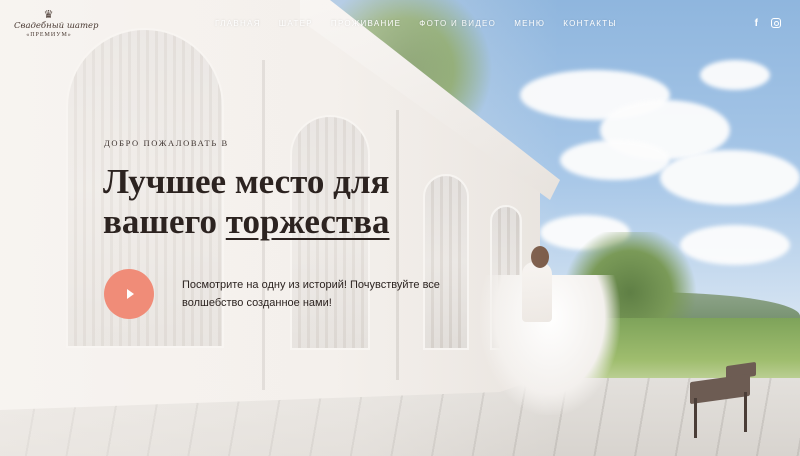 Image resolution: width=800 pixels, height=456 pixels. What do you see at coordinates (166, 143) in the screenshot?
I see `welcome-label: ДОБРО ПОЖАЛОВАТЬ В` at bounding box center [166, 143].